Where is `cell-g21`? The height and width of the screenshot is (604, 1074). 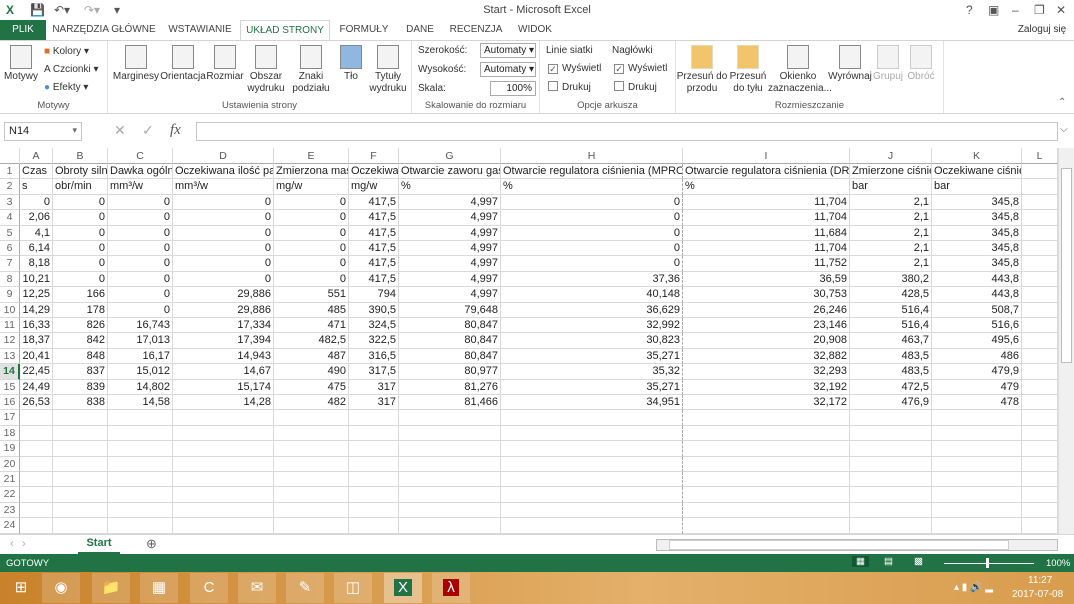 cell-g21 is located at coordinates (450, 480).